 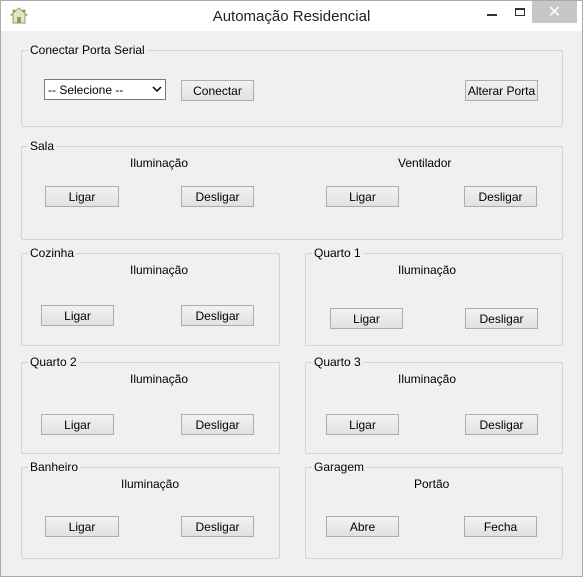 What do you see at coordinates (501, 90) in the screenshot?
I see `change-port-button: Alterar Porta` at bounding box center [501, 90].